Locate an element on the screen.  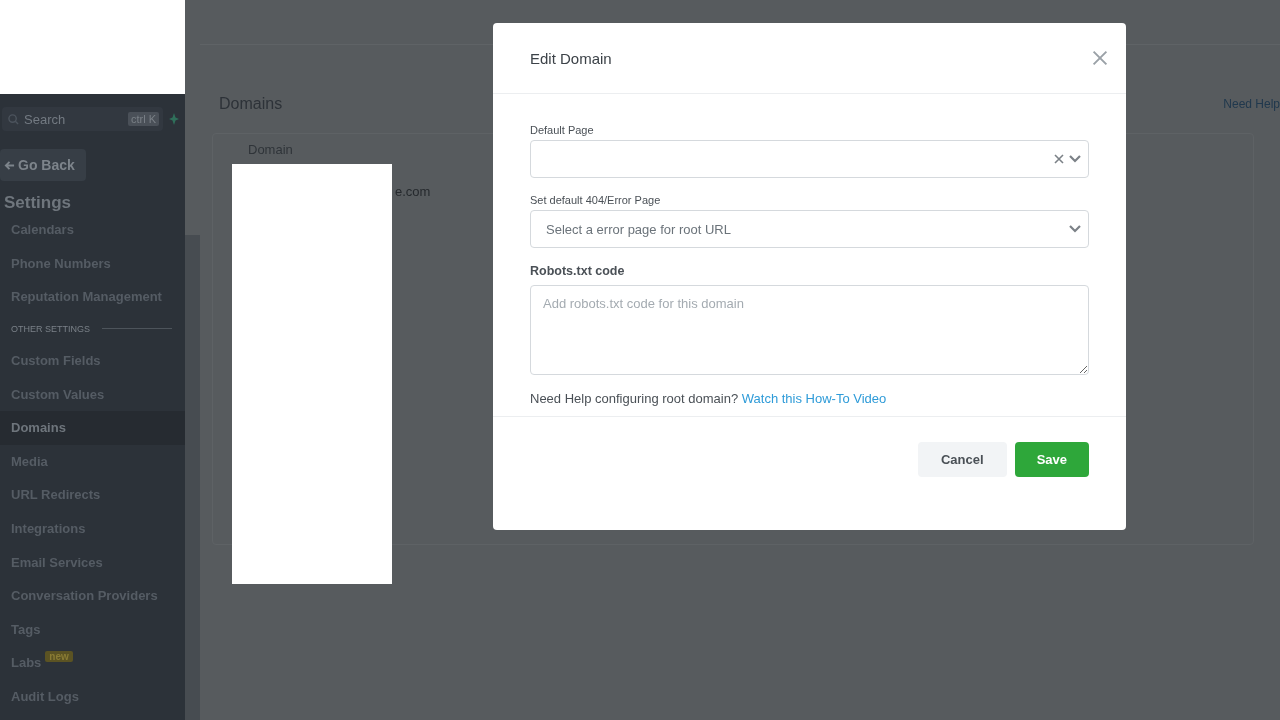
search-placeholder: Search is located at coordinates (45, 119).